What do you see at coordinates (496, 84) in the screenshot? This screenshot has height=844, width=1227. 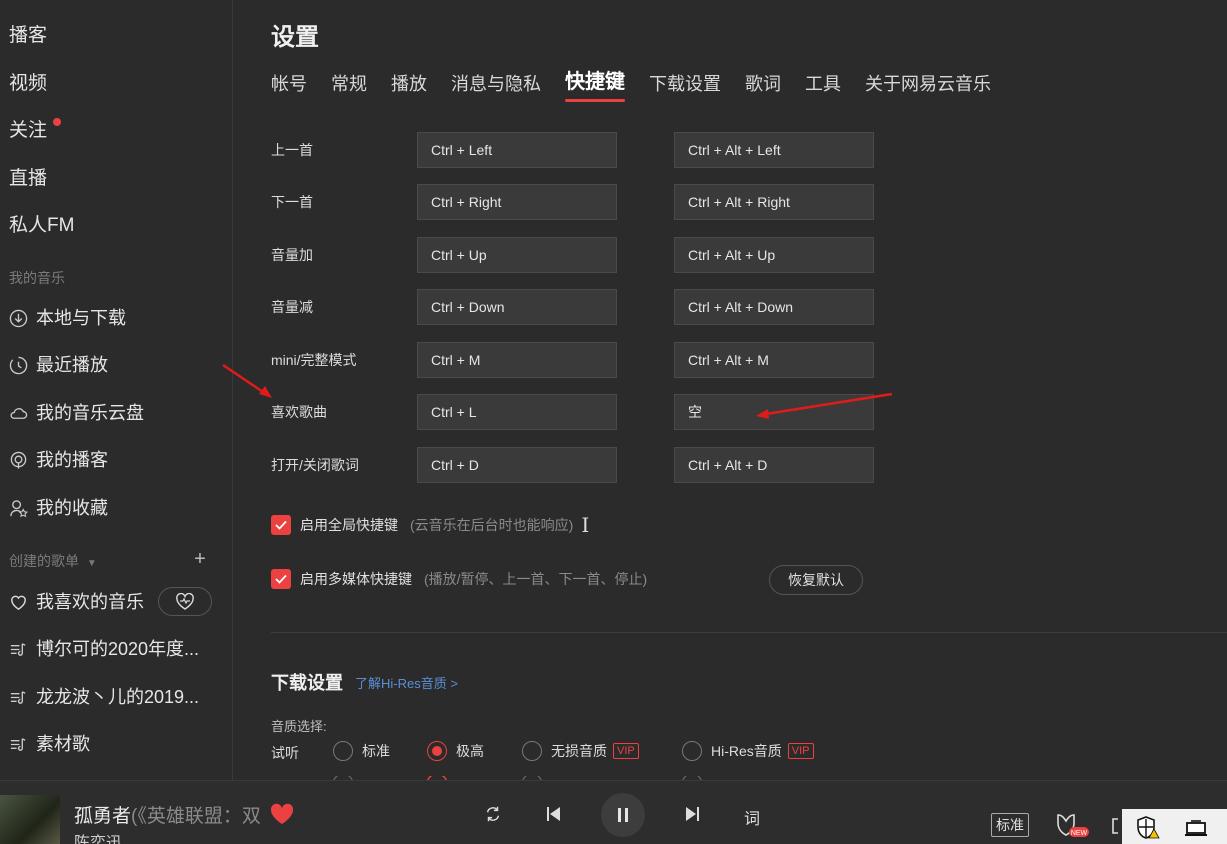 I see `tab-privacy: 消息与隐私` at bounding box center [496, 84].